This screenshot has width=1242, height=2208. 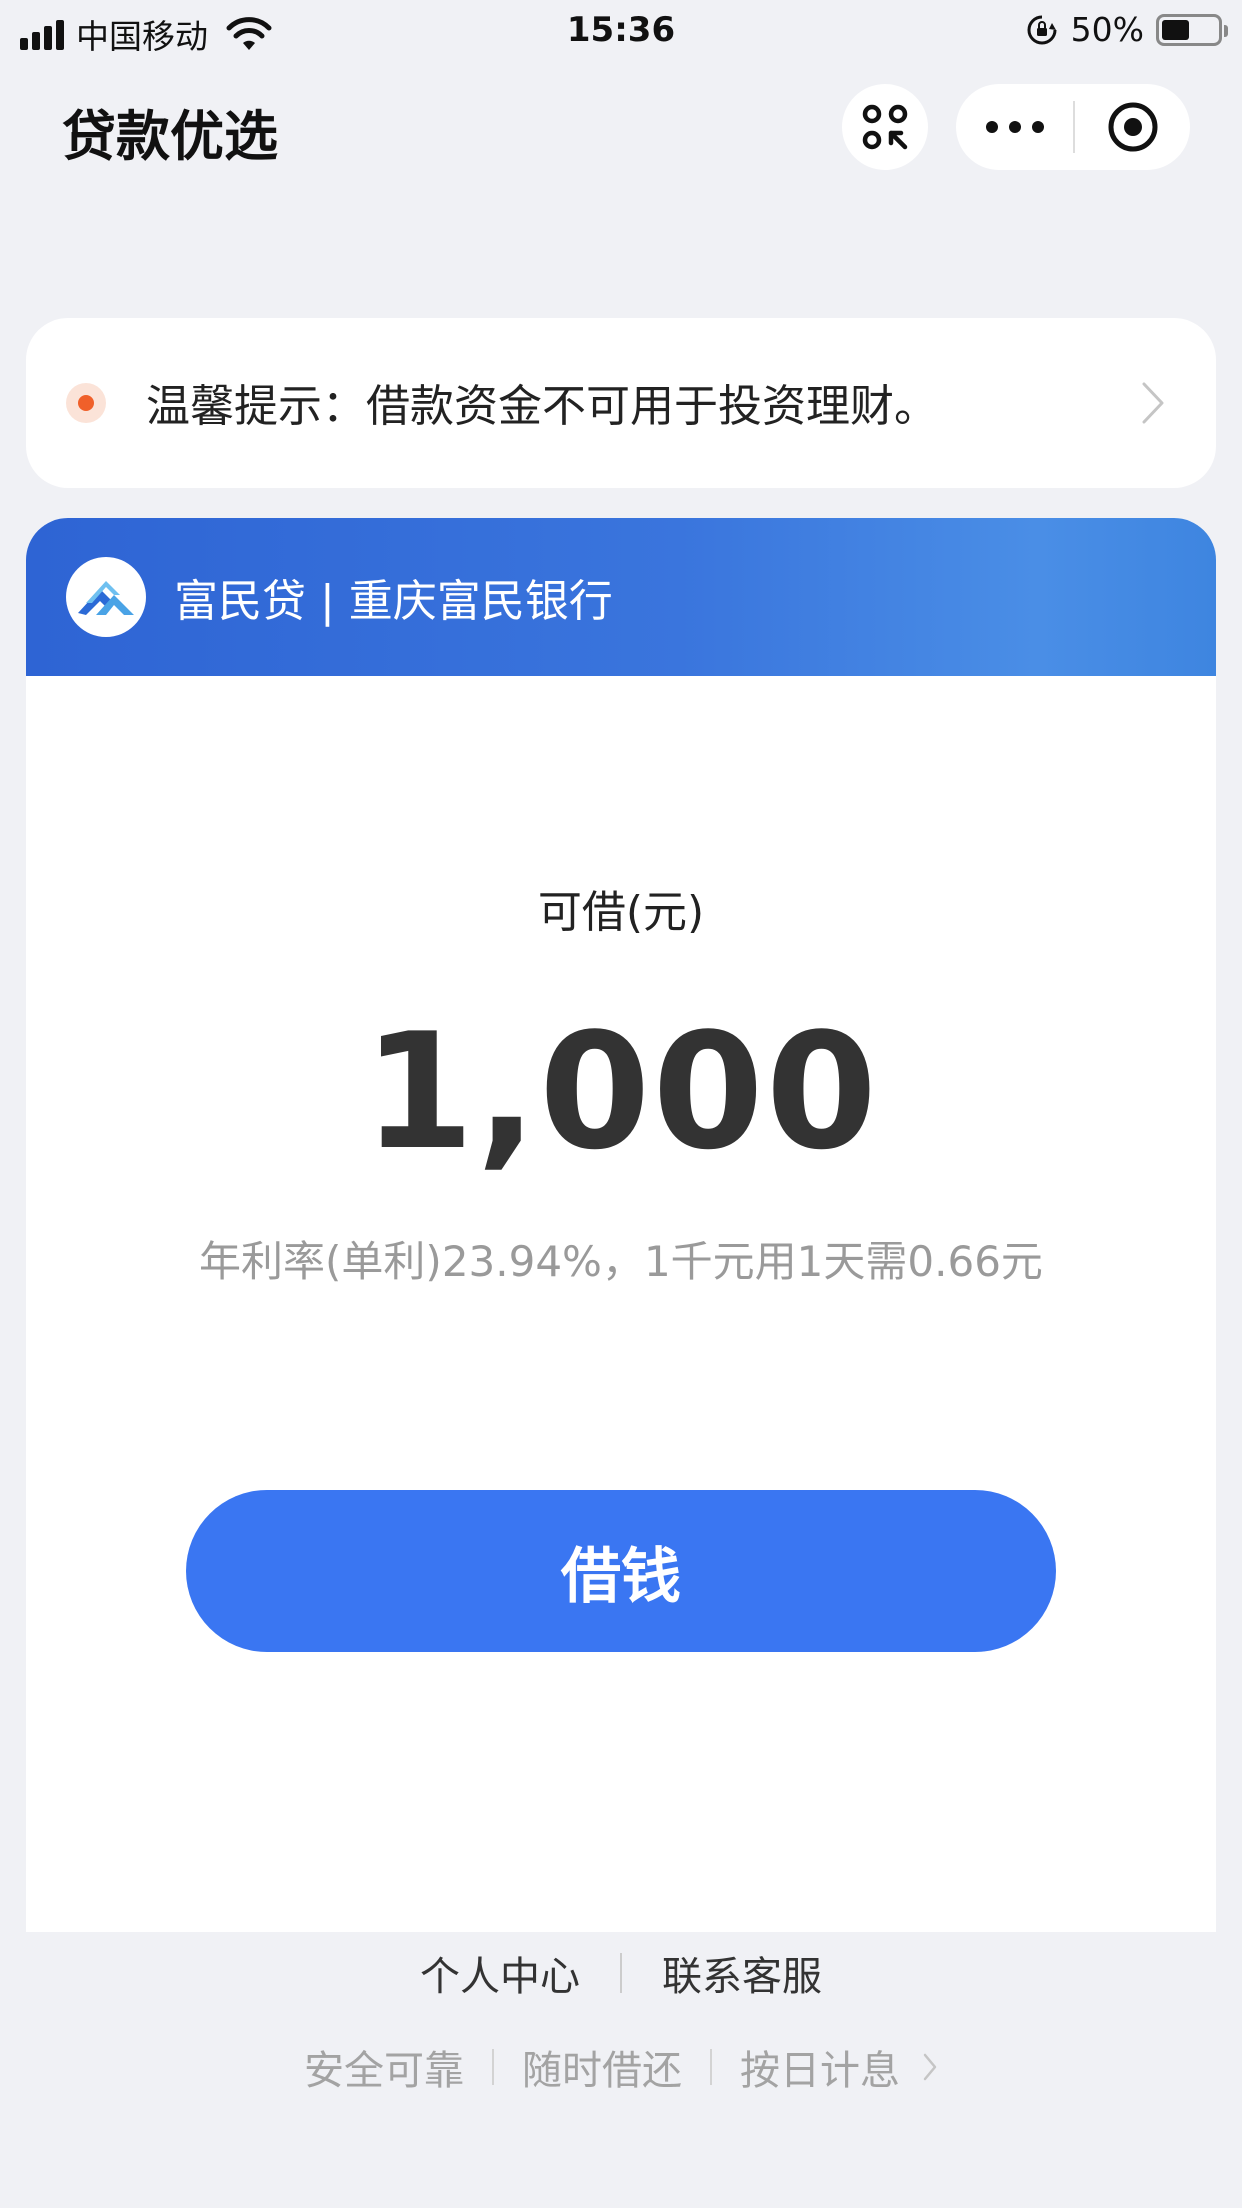 I want to click on tagline-item: 随时借还, so click(x=602, y=2071).